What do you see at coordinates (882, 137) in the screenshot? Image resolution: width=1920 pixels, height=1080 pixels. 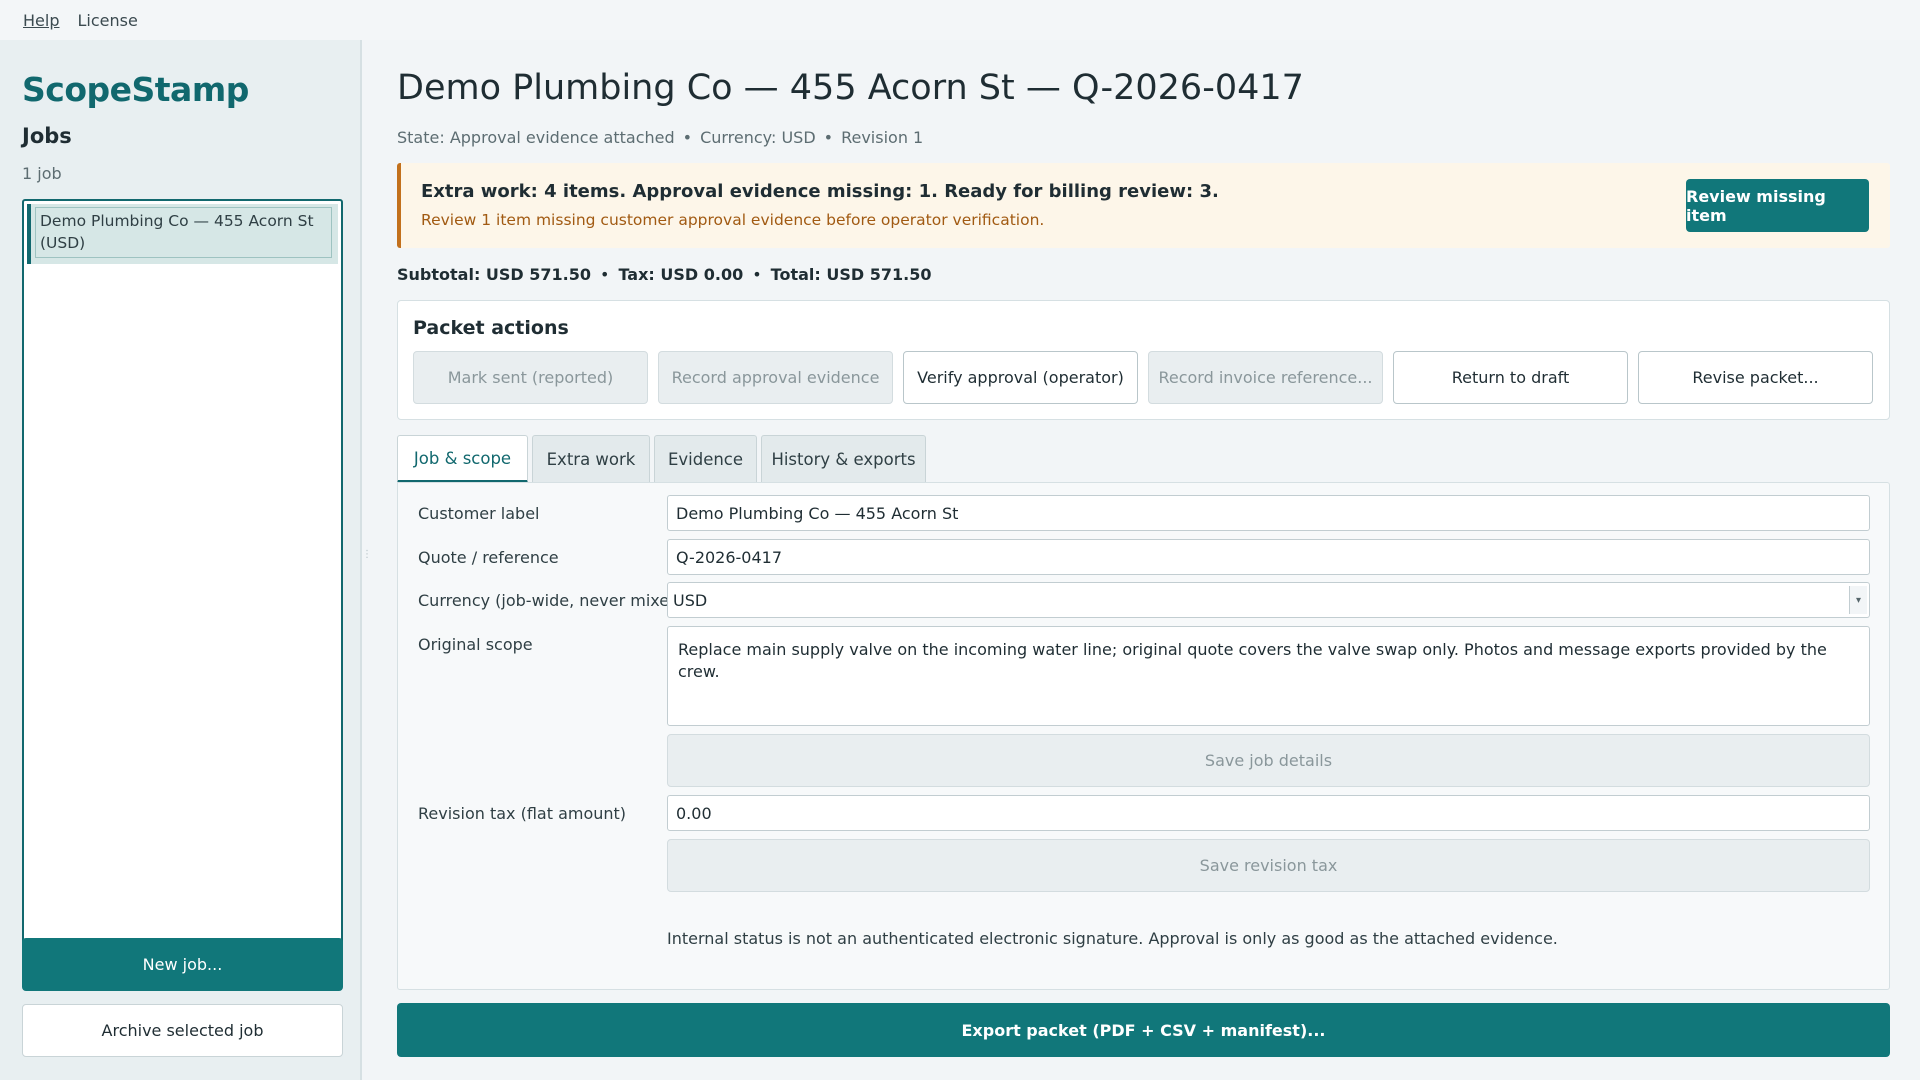 I see `revision-text: Revision 1` at bounding box center [882, 137].